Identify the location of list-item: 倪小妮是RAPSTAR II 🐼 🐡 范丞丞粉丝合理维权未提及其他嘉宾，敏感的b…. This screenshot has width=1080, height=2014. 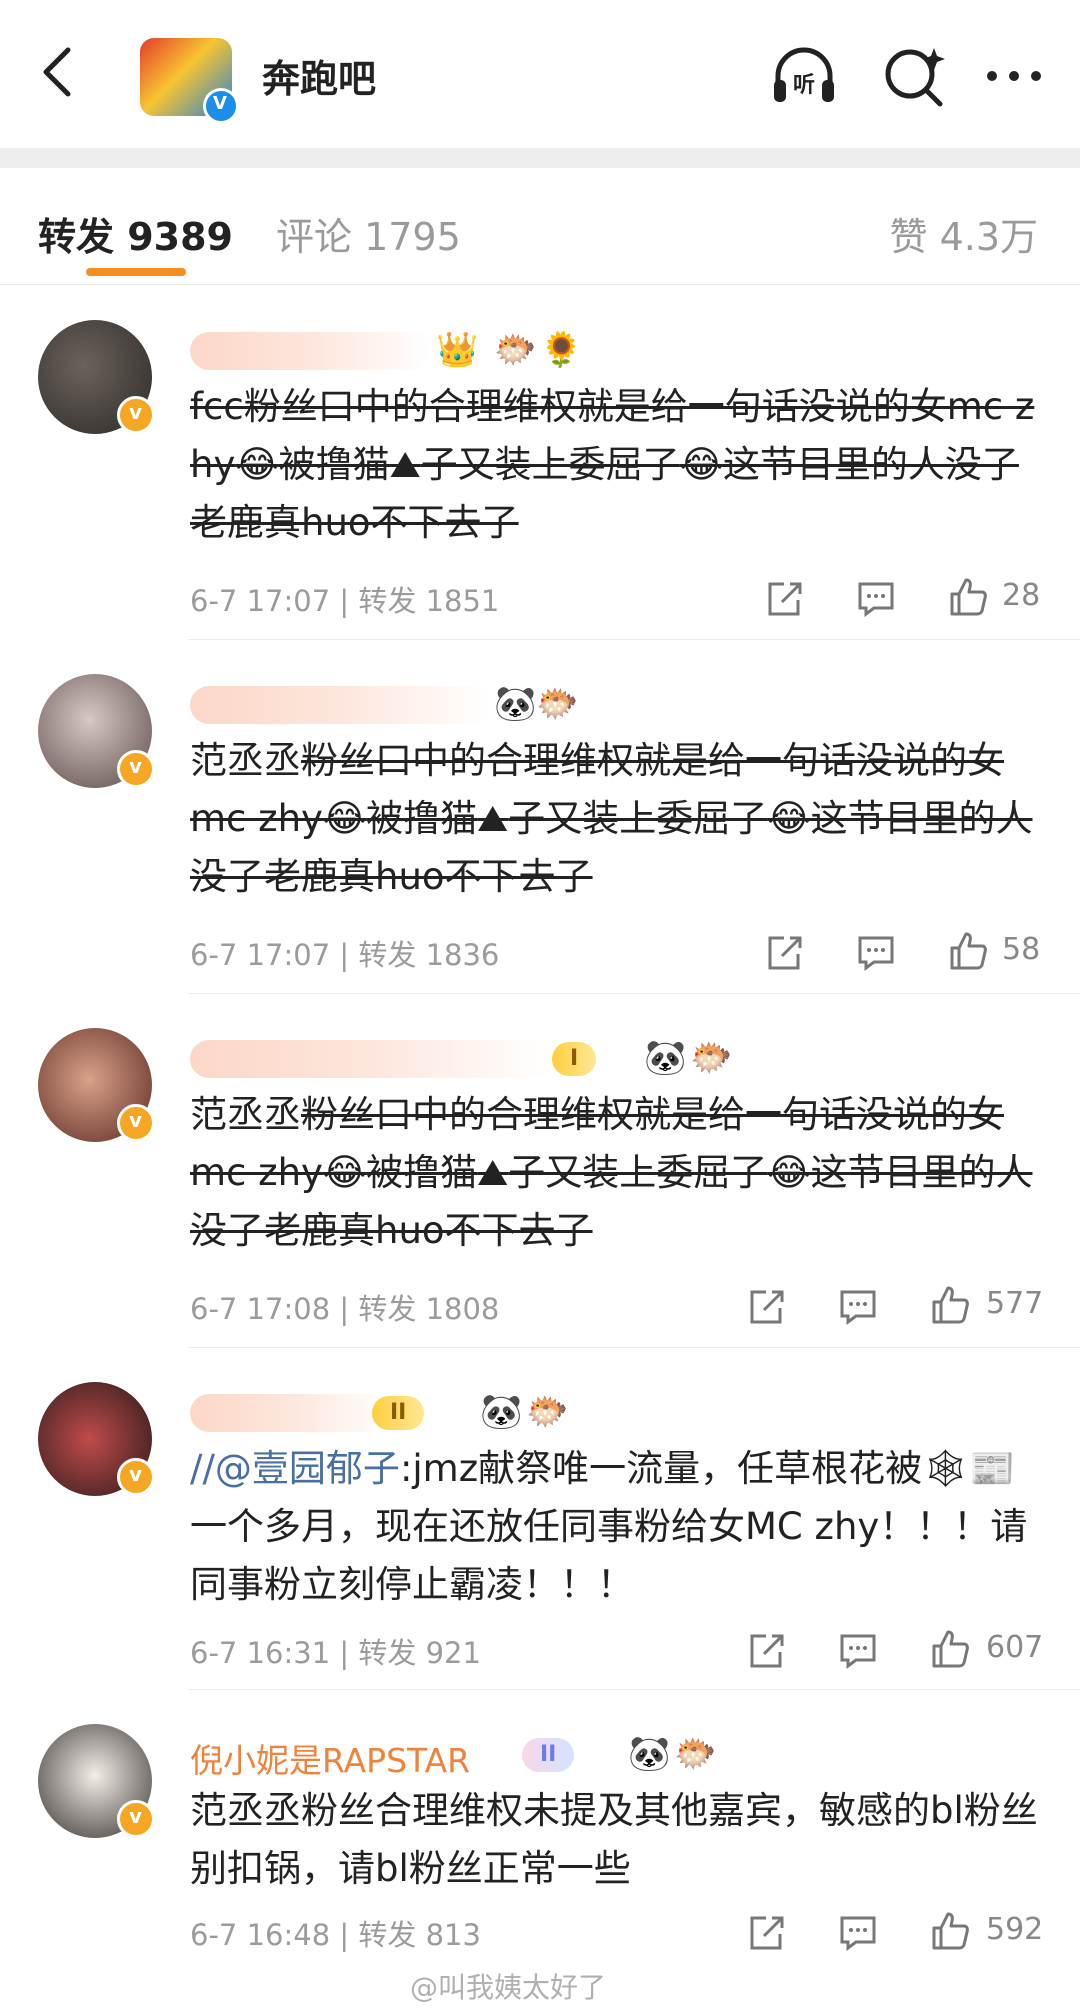
(540, 1835).